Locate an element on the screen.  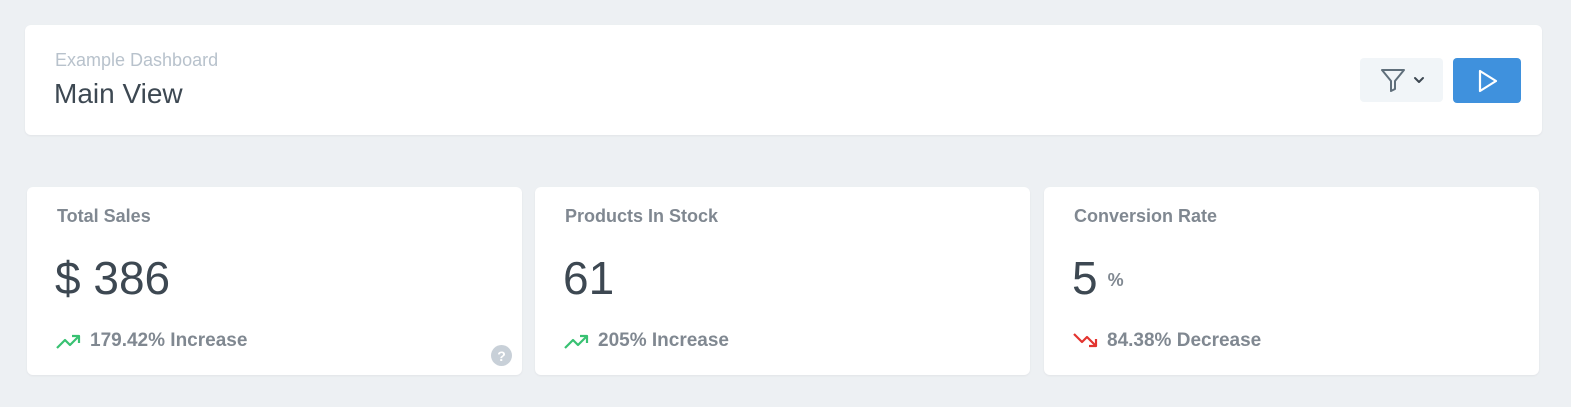
metric-change: 84.38% Decrease is located at coordinates (1167, 340).